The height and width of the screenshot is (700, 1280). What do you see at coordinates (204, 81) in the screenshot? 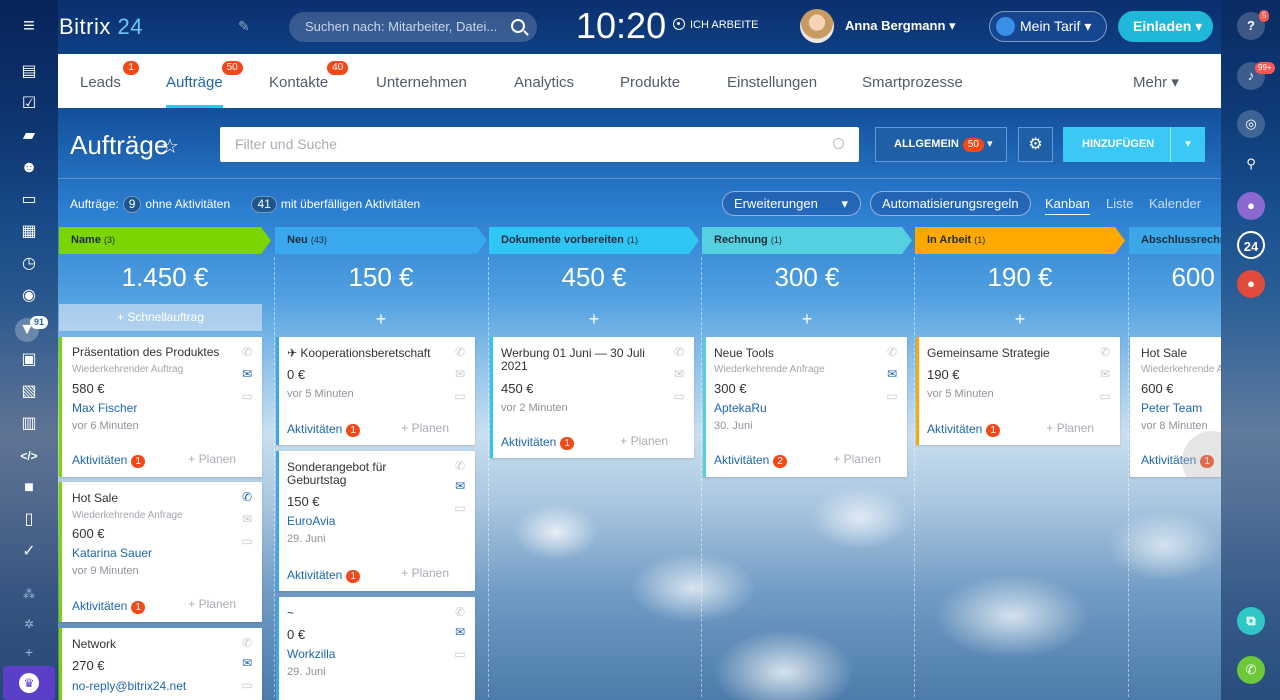
I see `tab-orders: Aufträge 50` at bounding box center [204, 81].